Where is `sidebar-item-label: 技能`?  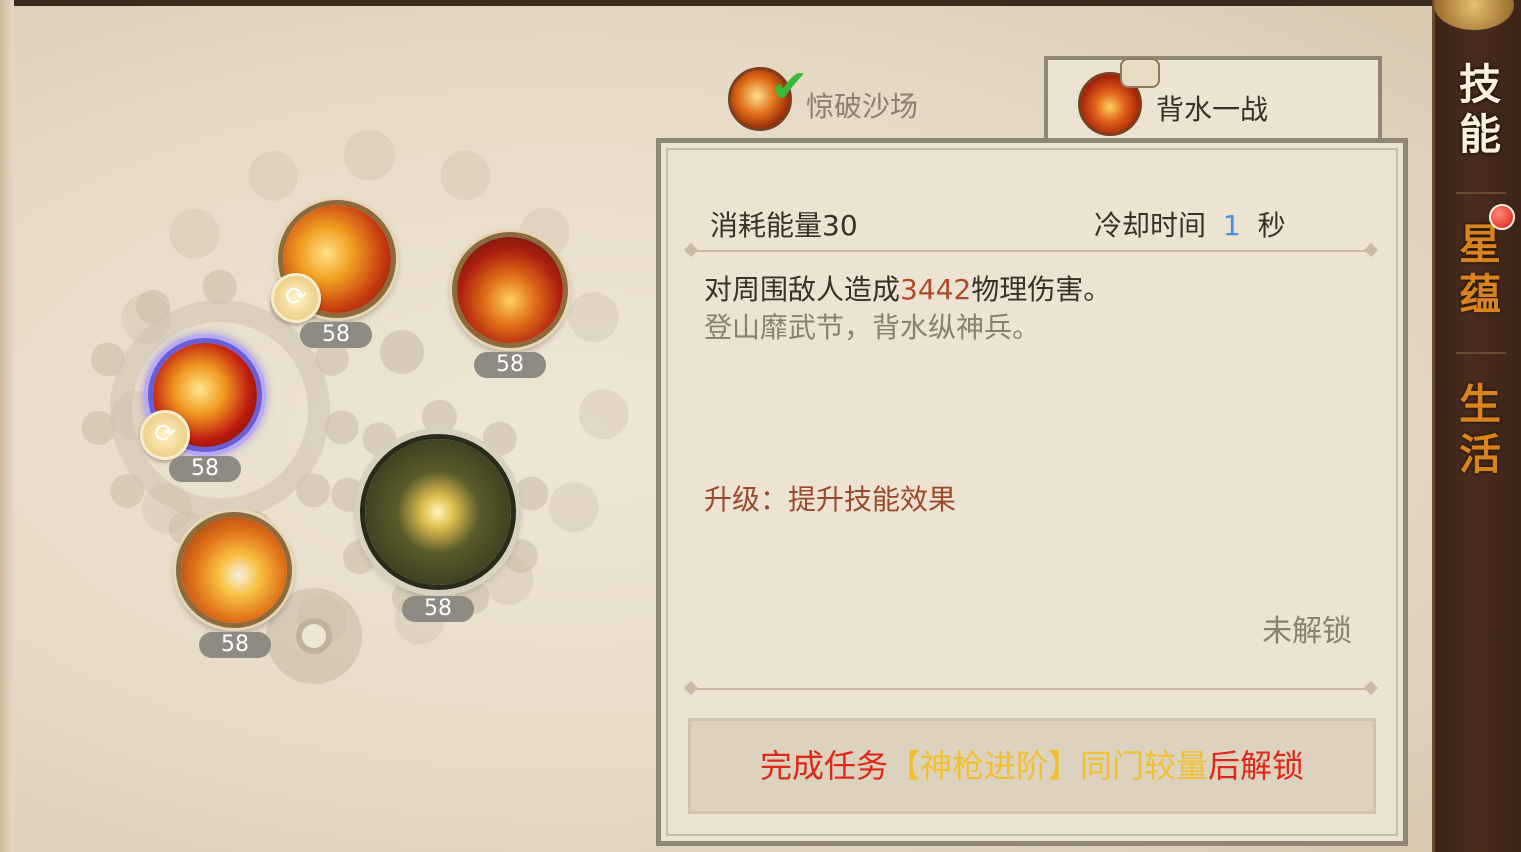
sidebar-item-label: 技能 is located at coordinates (1479, 109).